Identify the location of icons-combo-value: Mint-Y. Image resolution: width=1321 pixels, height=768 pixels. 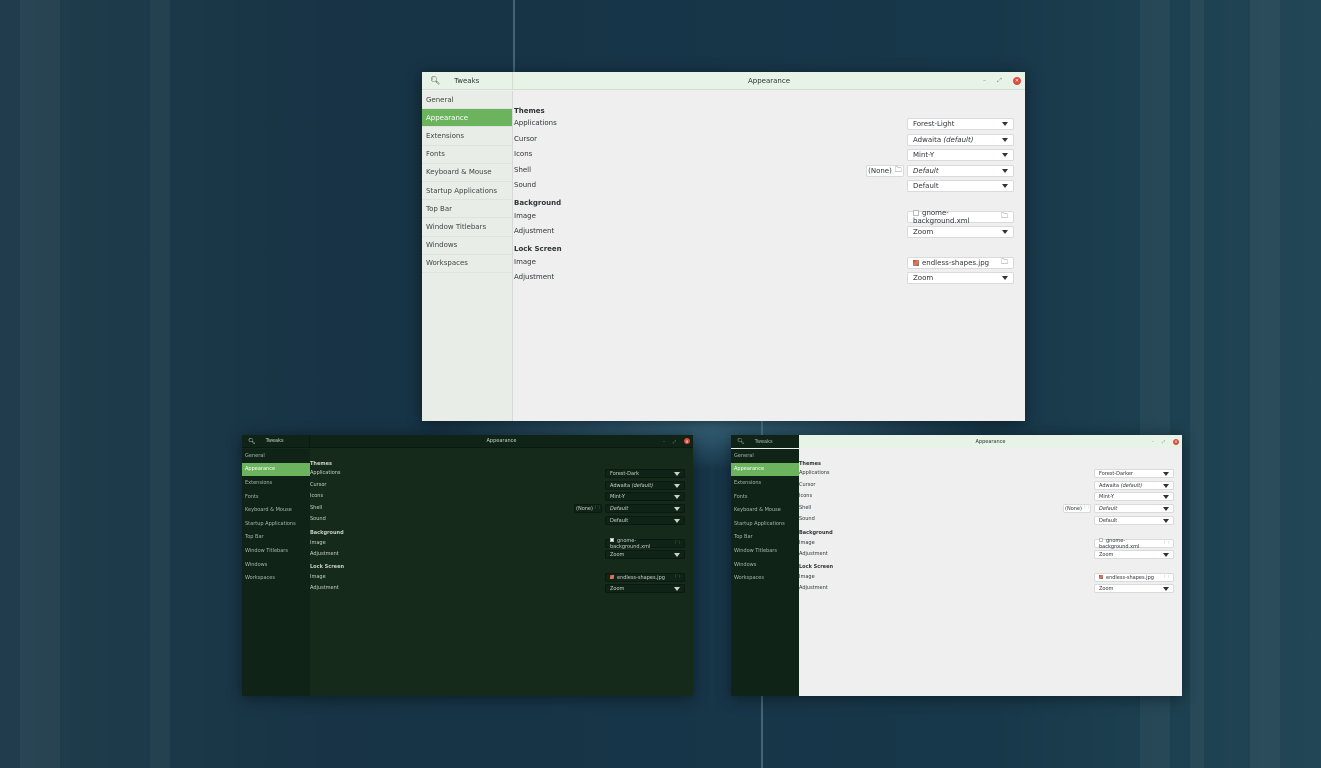
(924, 155).